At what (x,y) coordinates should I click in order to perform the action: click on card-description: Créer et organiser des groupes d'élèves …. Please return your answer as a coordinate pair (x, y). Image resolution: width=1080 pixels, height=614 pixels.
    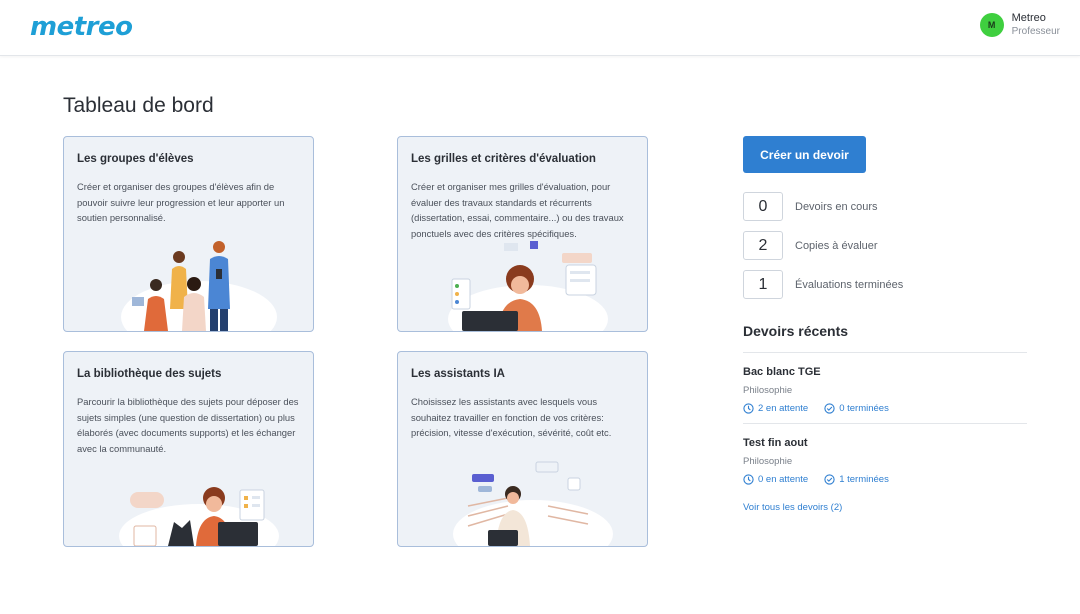
    Looking at the image, I should click on (181, 202).